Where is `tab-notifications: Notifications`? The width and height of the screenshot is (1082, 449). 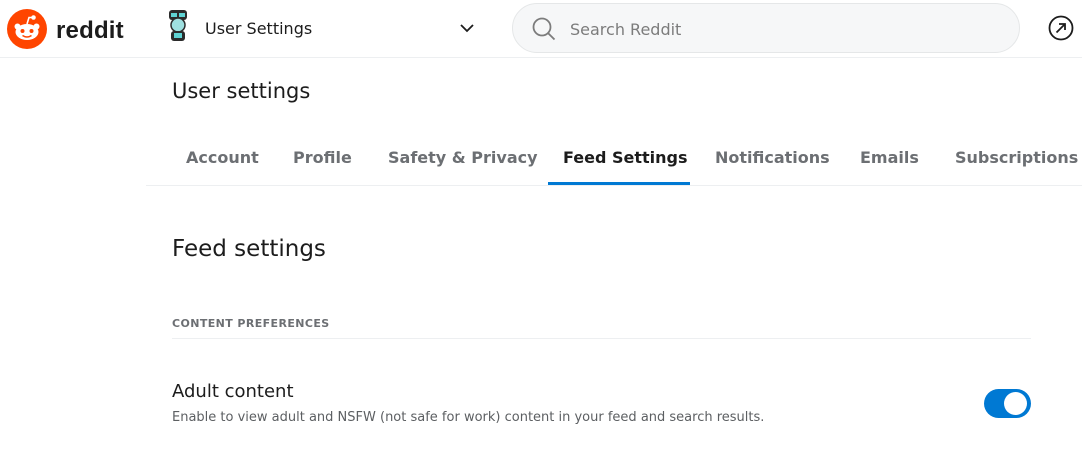 tab-notifications: Notifications is located at coordinates (772, 157).